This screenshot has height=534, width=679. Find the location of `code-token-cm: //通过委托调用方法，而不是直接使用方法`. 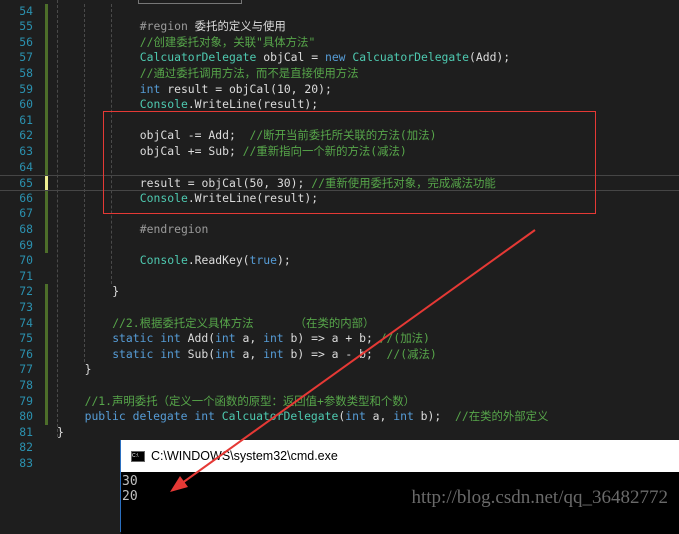

code-token-cm: //通过委托调用方法，而不是直接使用方法 is located at coordinates (249, 72).